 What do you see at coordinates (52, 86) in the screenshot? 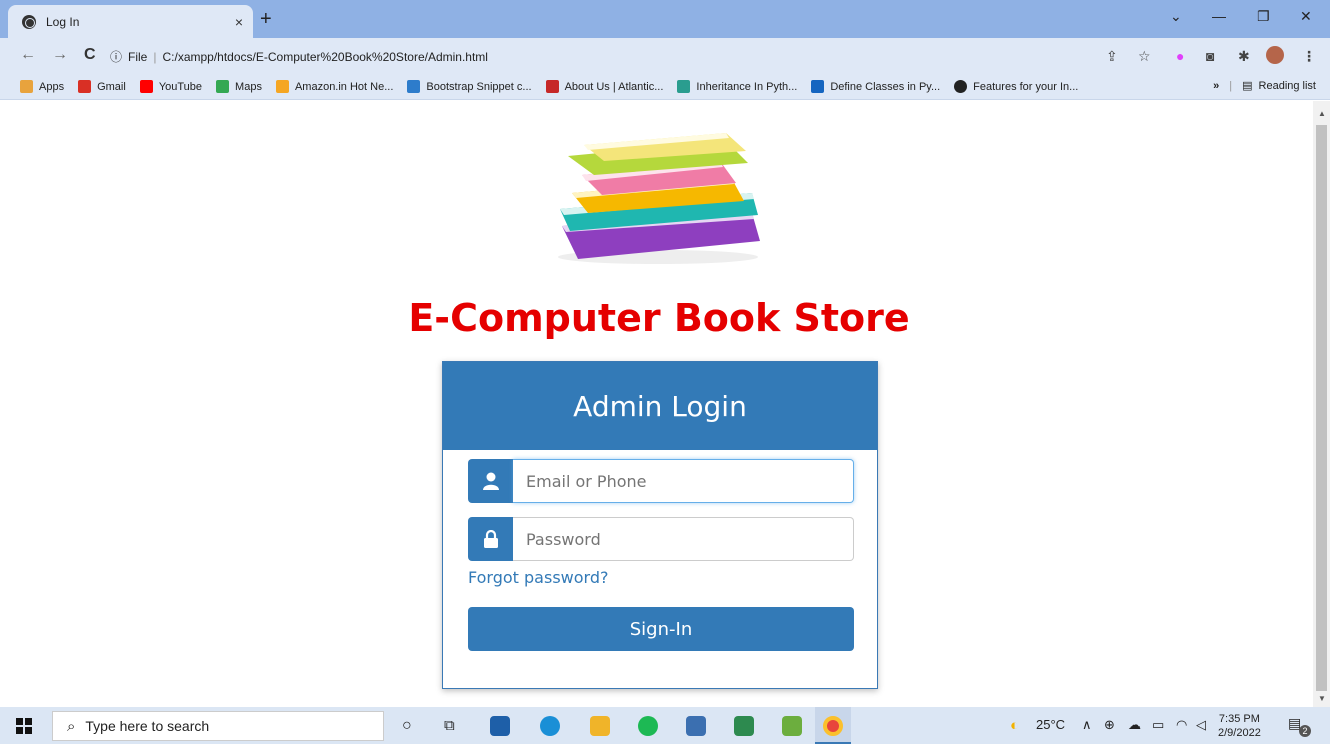
I see `bookmark-label: Apps` at bounding box center [52, 86].